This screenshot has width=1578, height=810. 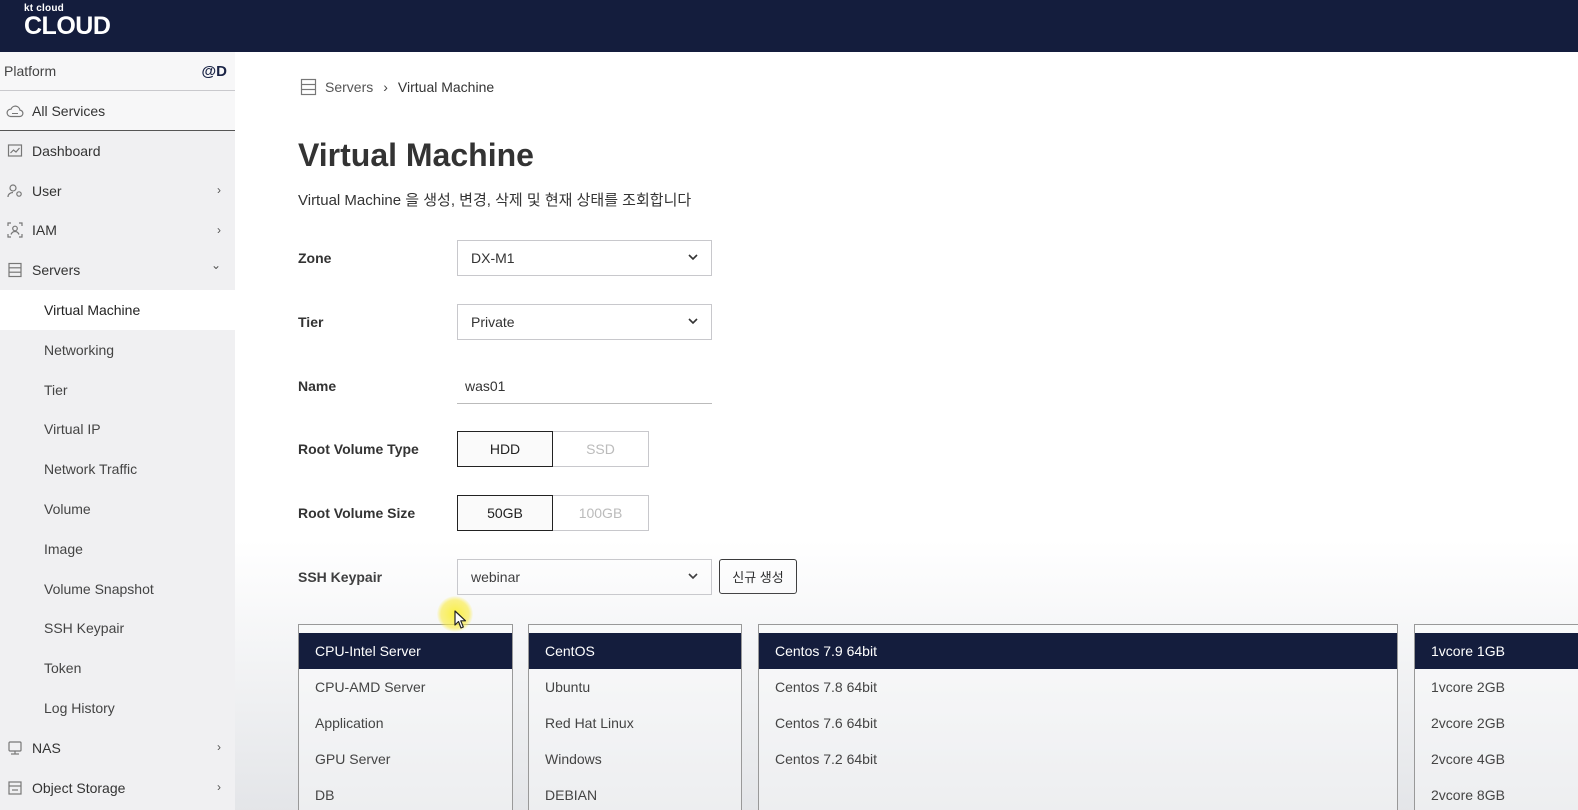 What do you see at coordinates (416, 155) in the screenshot?
I see `page-title: Virtual Machine` at bounding box center [416, 155].